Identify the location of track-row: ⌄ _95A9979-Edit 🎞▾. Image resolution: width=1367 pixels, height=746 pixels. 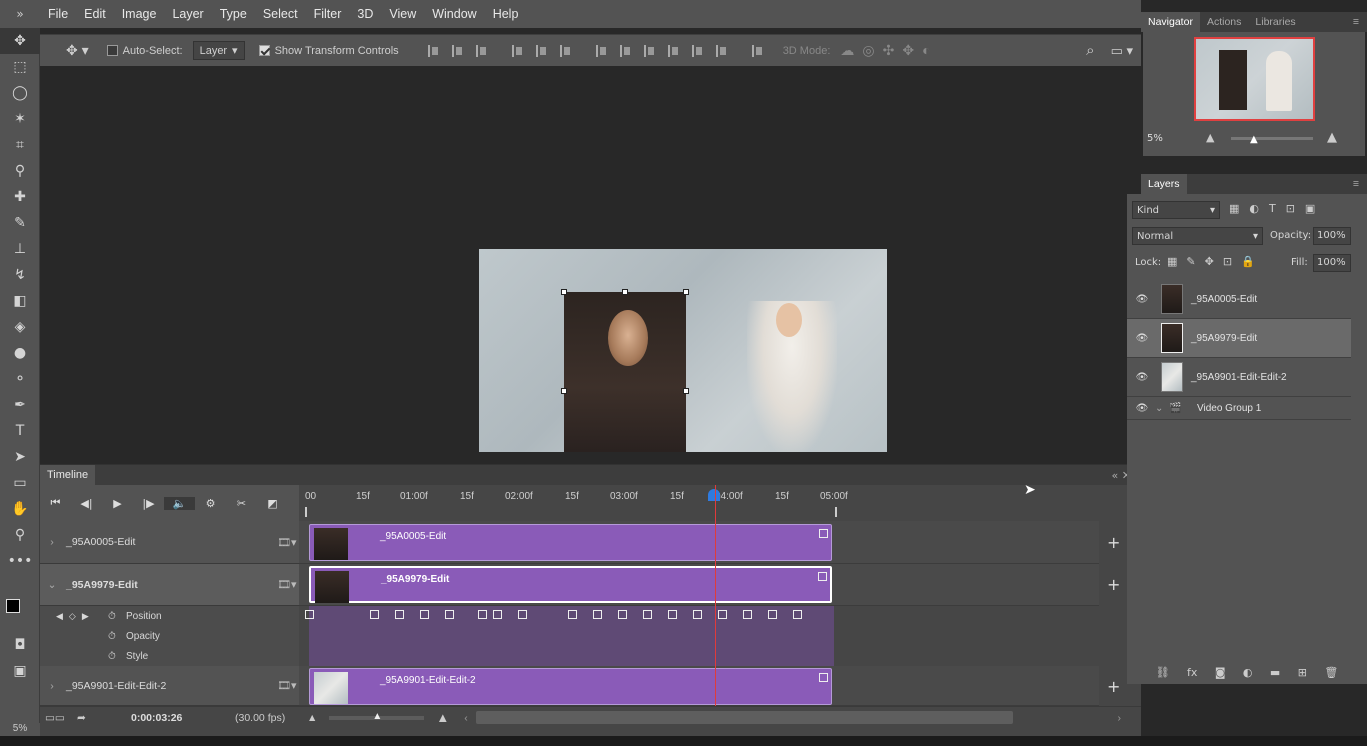
(169, 585).